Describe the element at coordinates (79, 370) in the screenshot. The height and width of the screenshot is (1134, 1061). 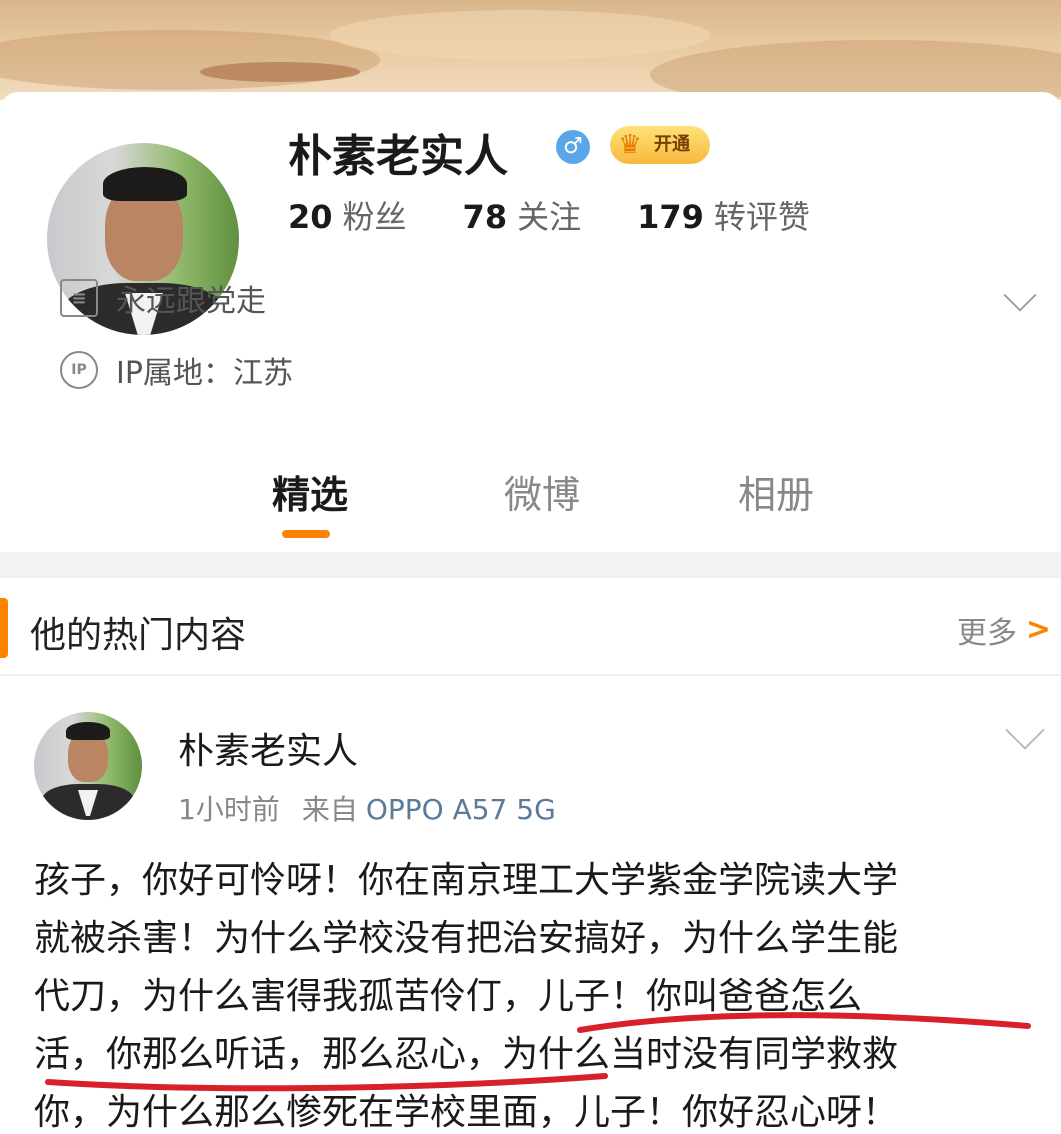
I see `ip-icon: IP` at that location.